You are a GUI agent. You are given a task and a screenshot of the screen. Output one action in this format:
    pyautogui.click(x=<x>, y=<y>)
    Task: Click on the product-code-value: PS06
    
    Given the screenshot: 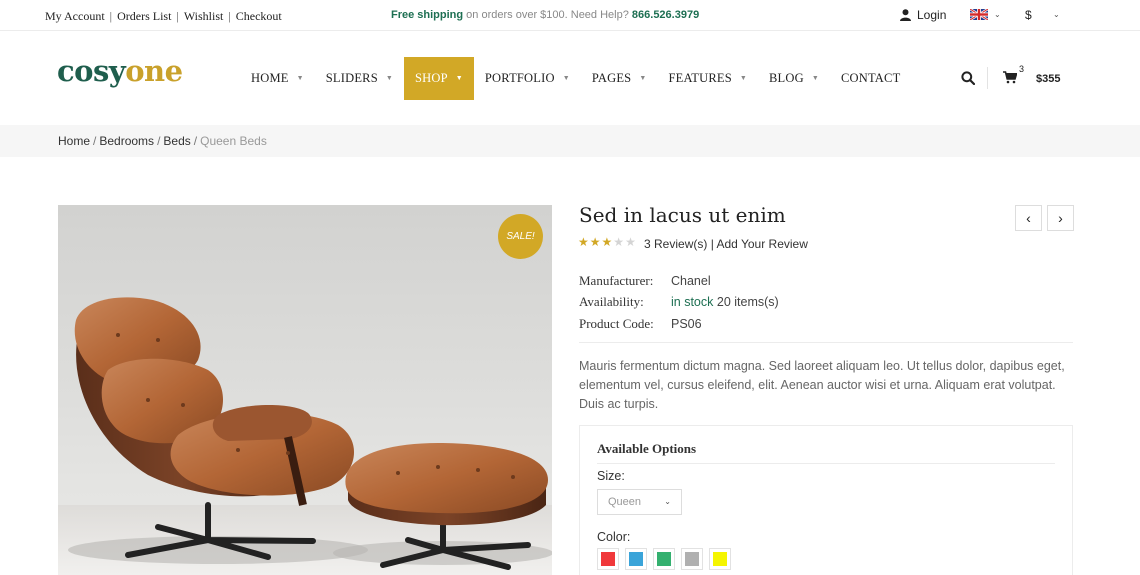 What is the action you would take?
    pyautogui.click(x=686, y=323)
    